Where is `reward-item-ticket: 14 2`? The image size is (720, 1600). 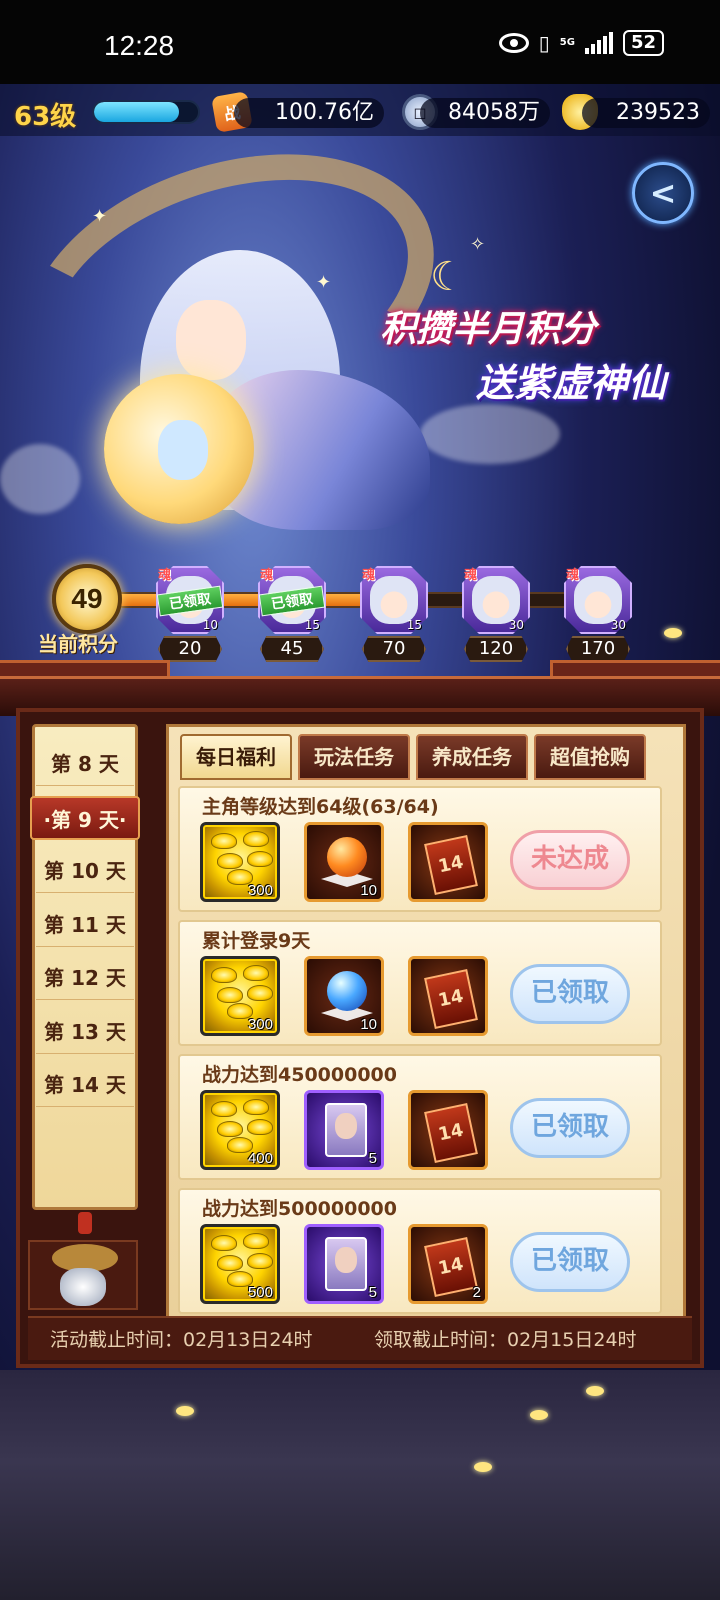
reward-item-ticket: 14 2 is located at coordinates (448, 1264).